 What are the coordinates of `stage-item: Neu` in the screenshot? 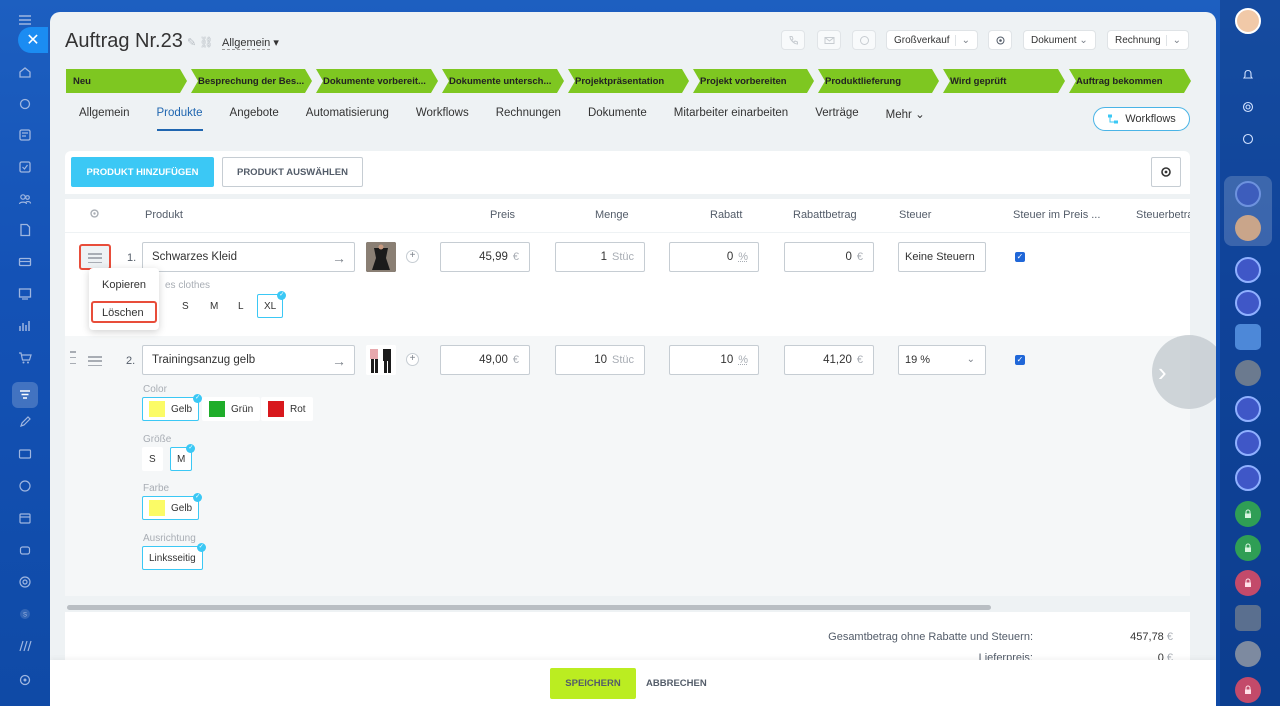 It's located at (126, 81).